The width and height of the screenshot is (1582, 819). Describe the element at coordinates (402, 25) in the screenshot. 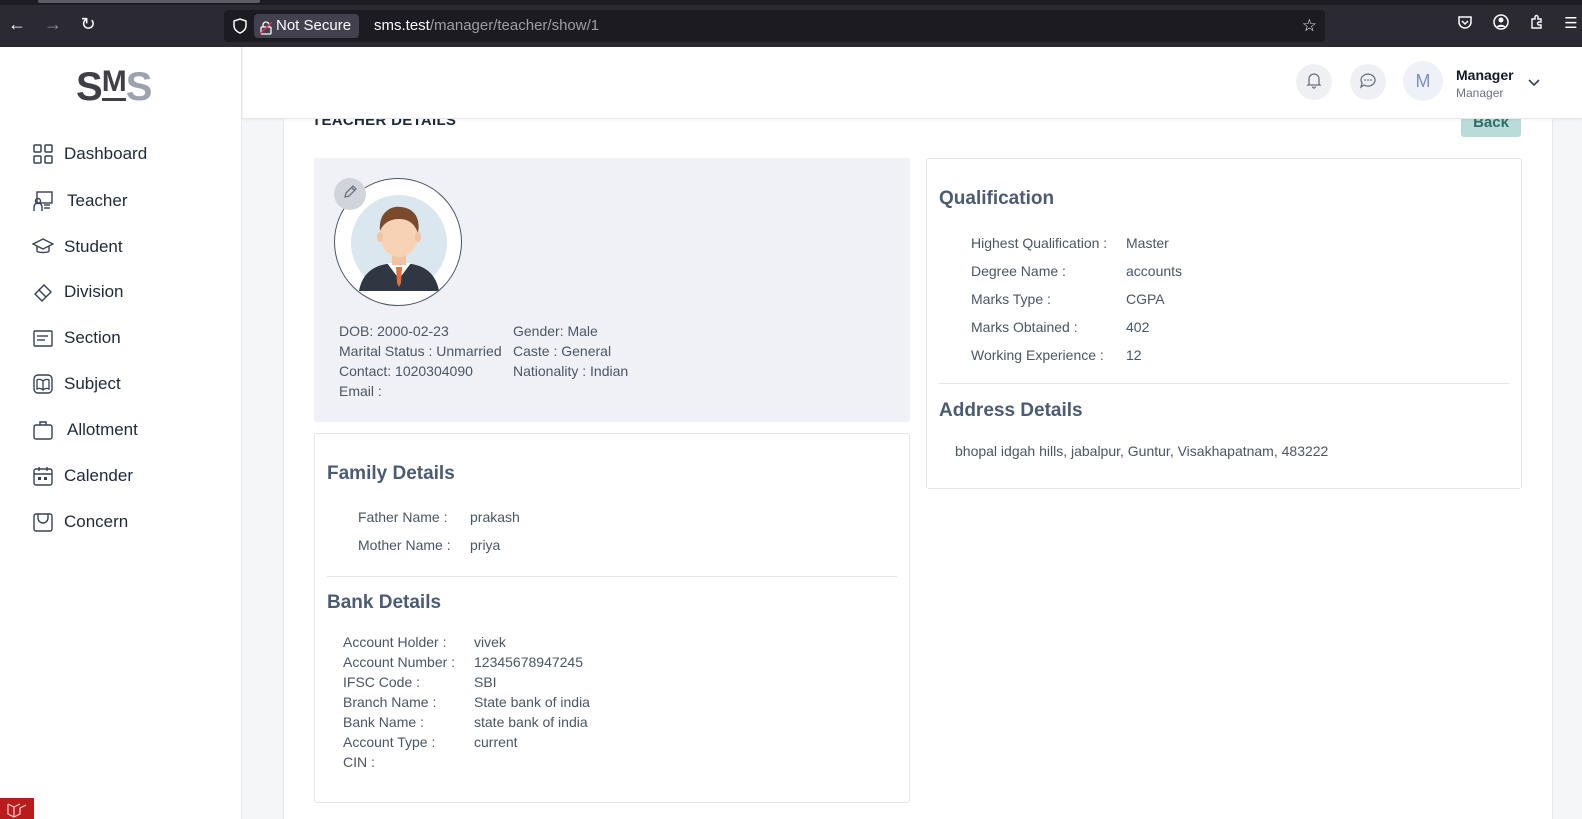

I see `url-host: sms.test` at that location.